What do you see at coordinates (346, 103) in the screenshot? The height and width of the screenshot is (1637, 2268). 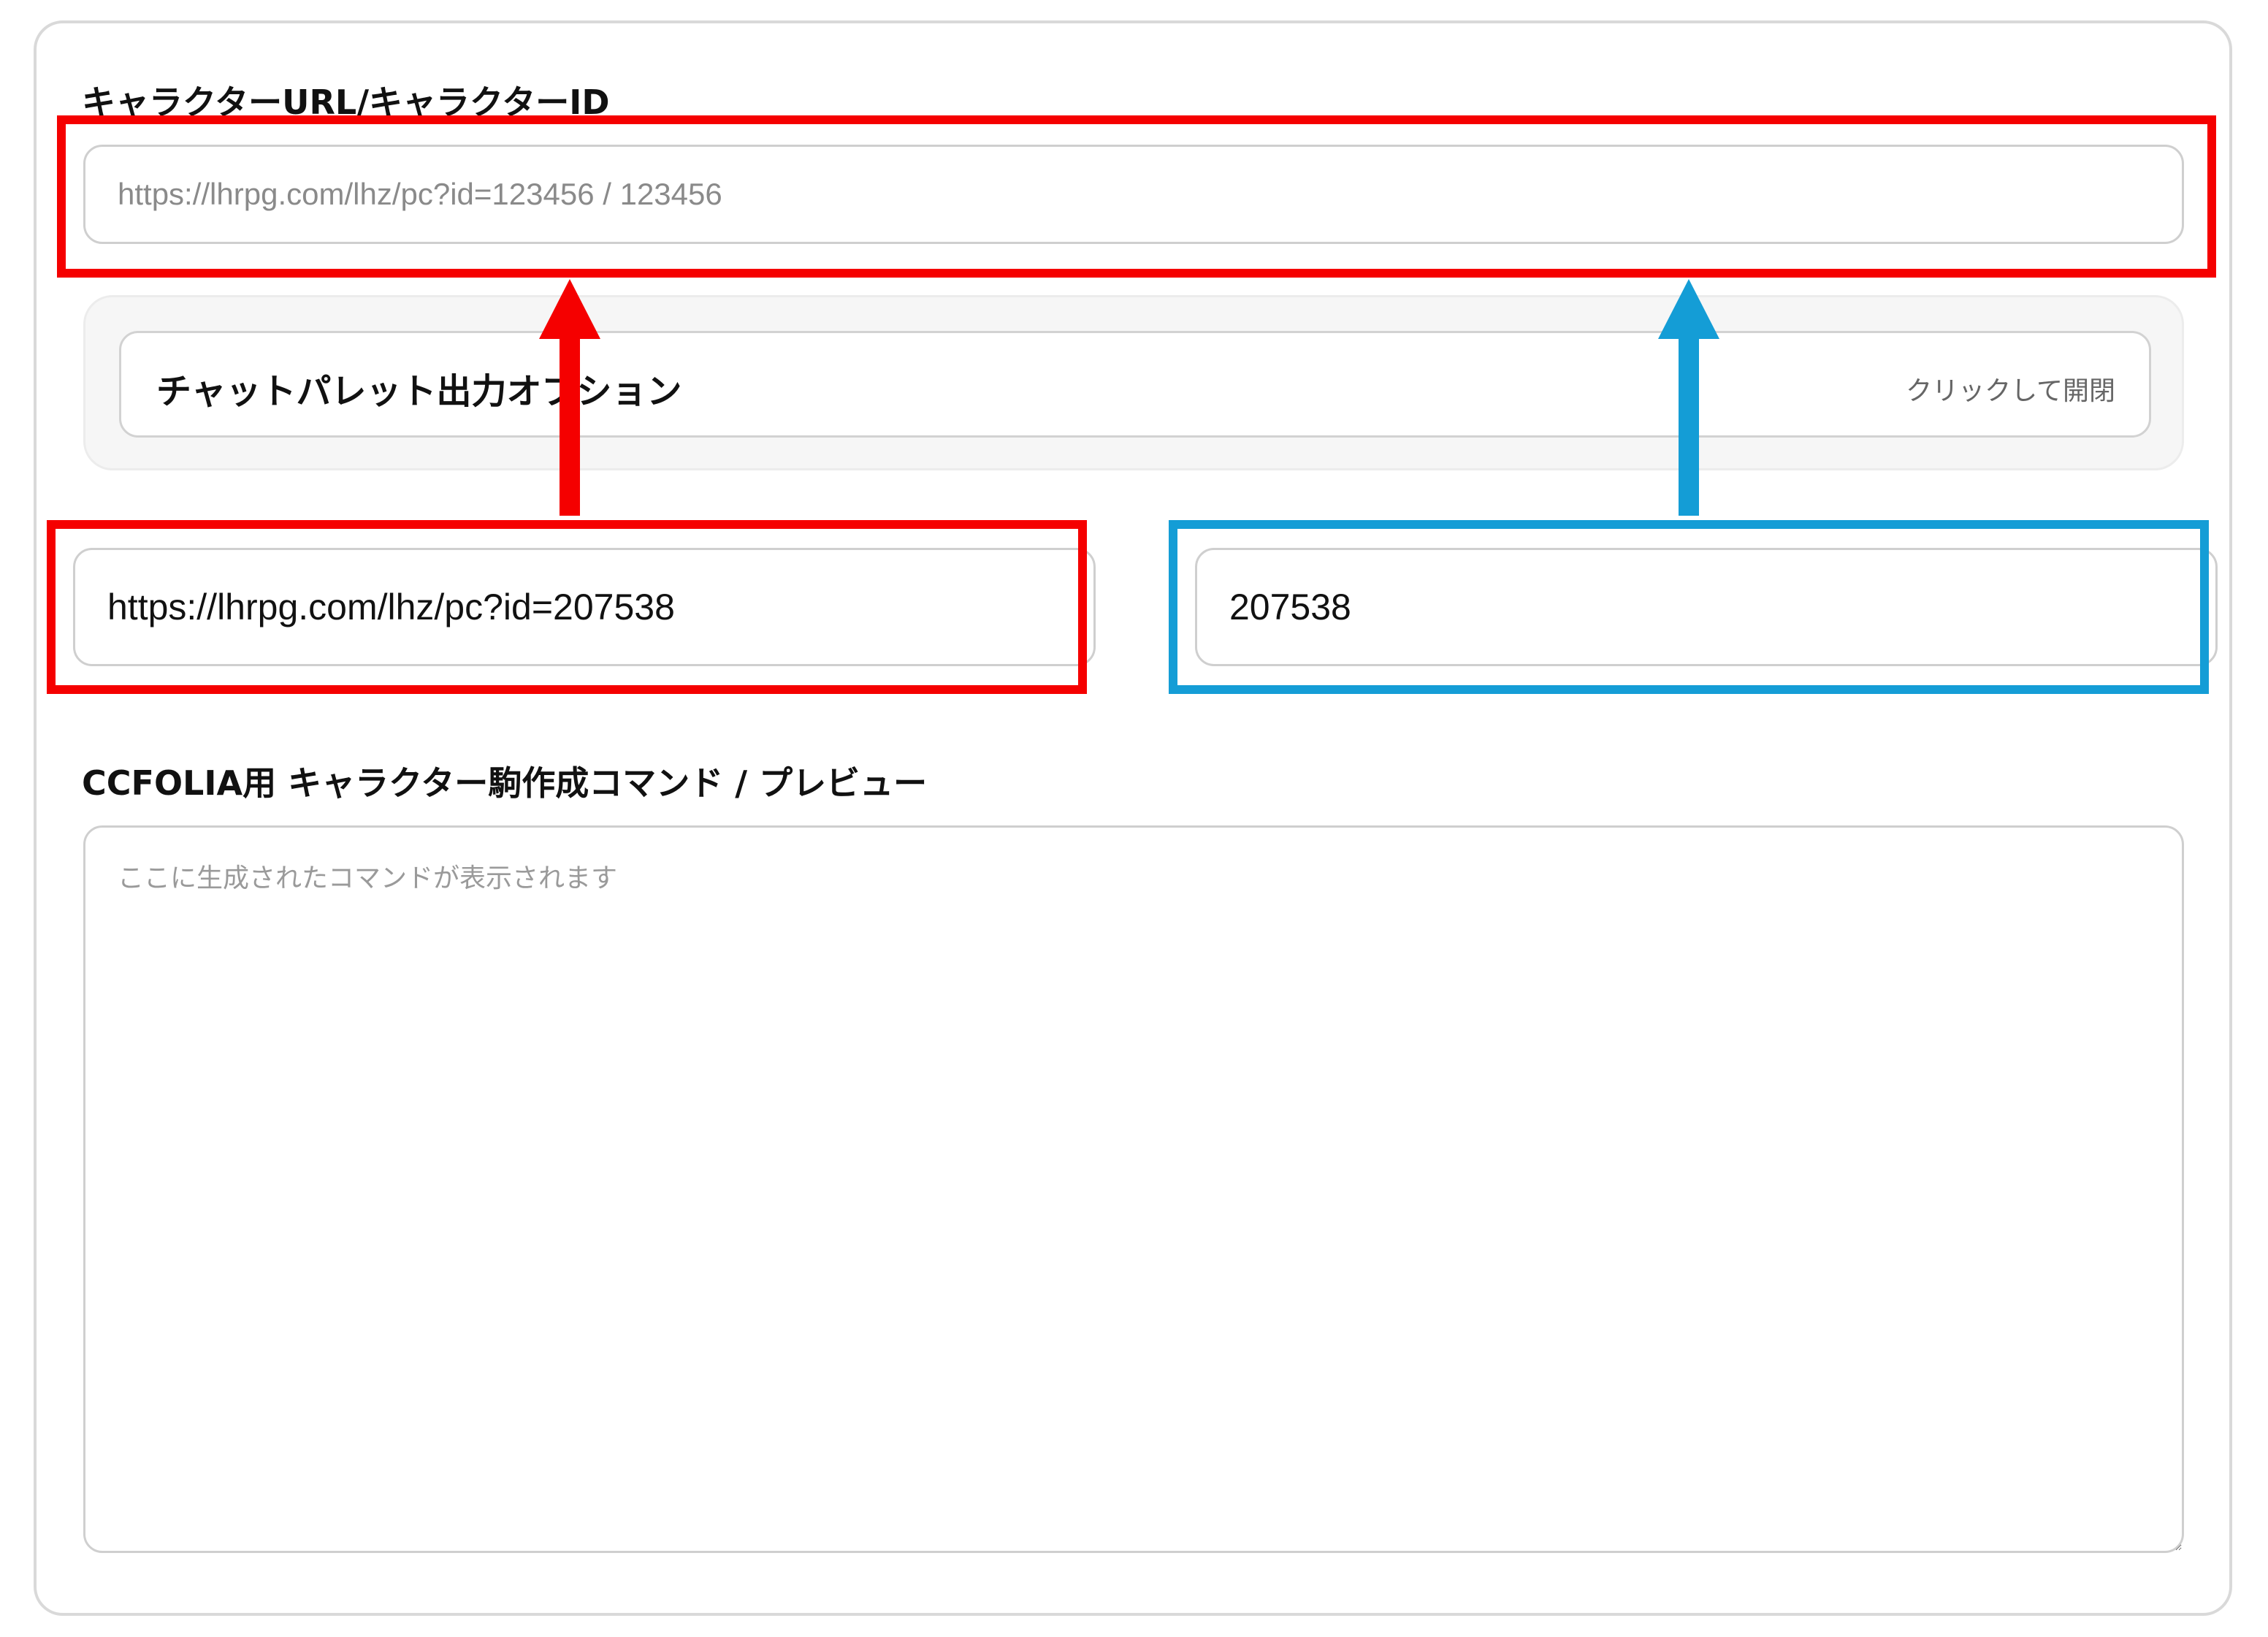 I see `character-input-label: キャラクターURL/キャラクターID` at bounding box center [346, 103].